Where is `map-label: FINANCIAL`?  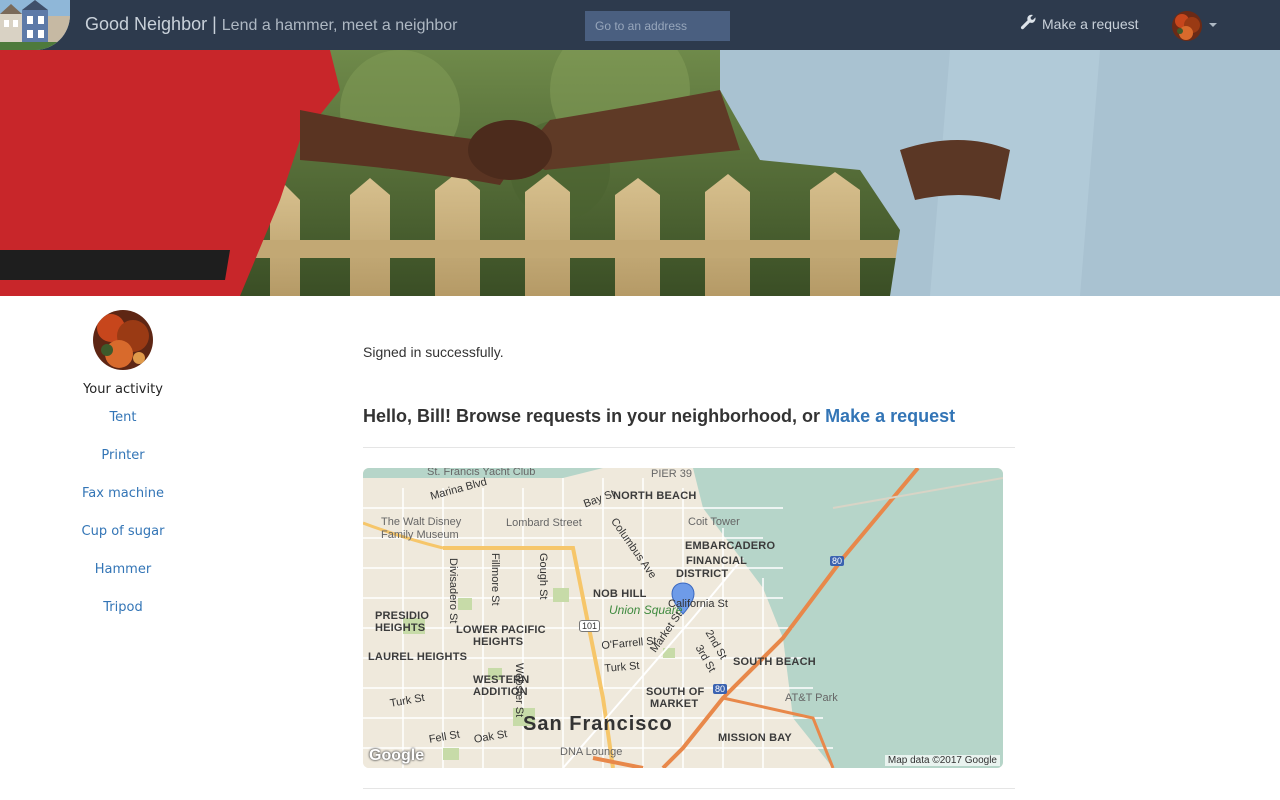
map-label: FINANCIAL is located at coordinates (717, 561).